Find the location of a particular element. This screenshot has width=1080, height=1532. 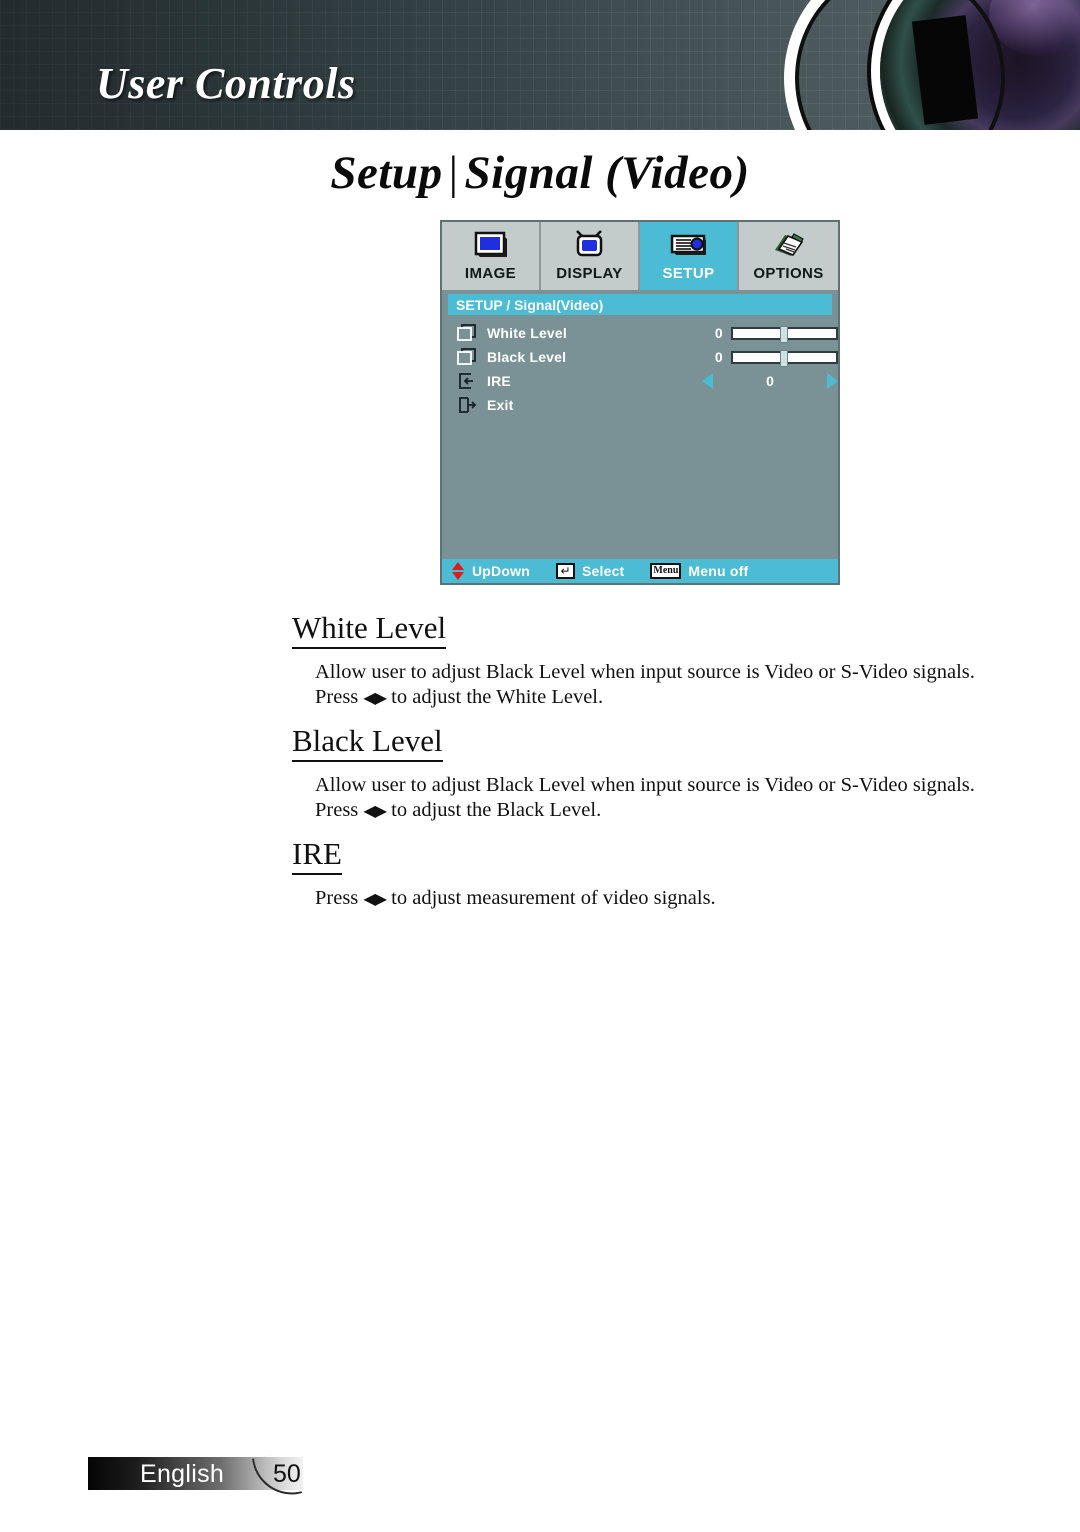

enter-key-icon: ↵ is located at coordinates (565, 571).